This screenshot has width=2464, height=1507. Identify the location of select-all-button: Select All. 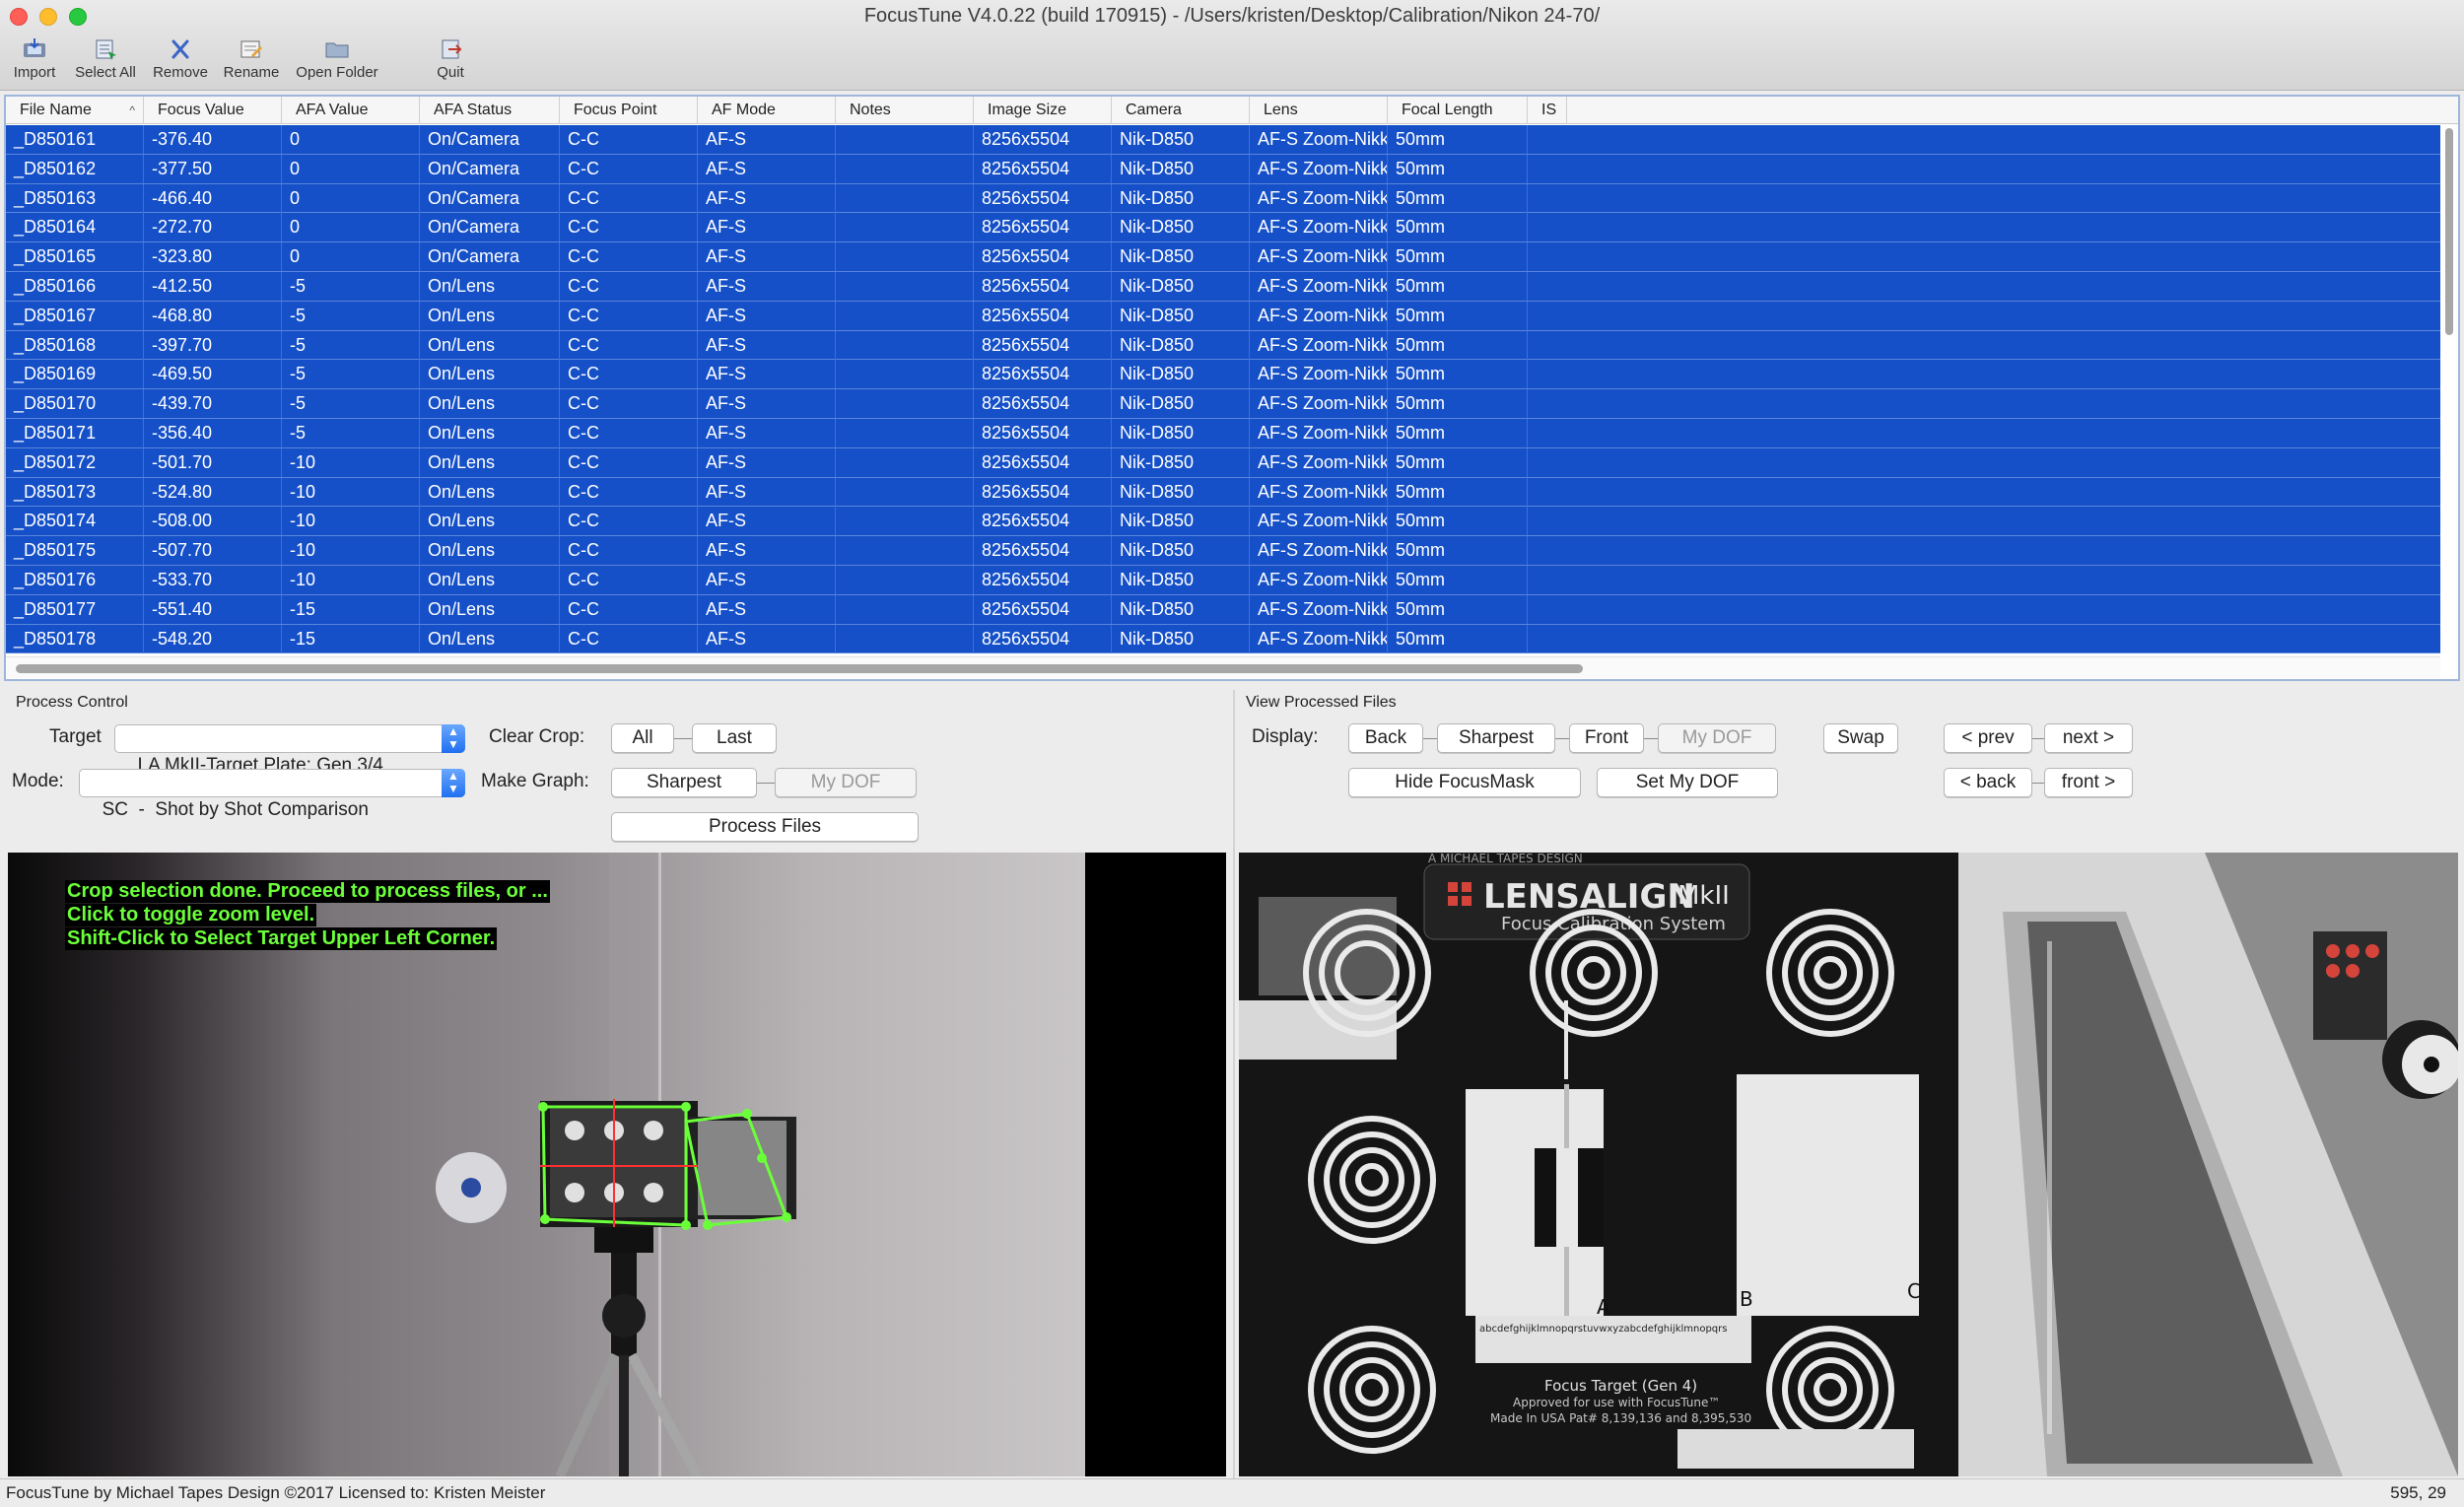
(105, 61).